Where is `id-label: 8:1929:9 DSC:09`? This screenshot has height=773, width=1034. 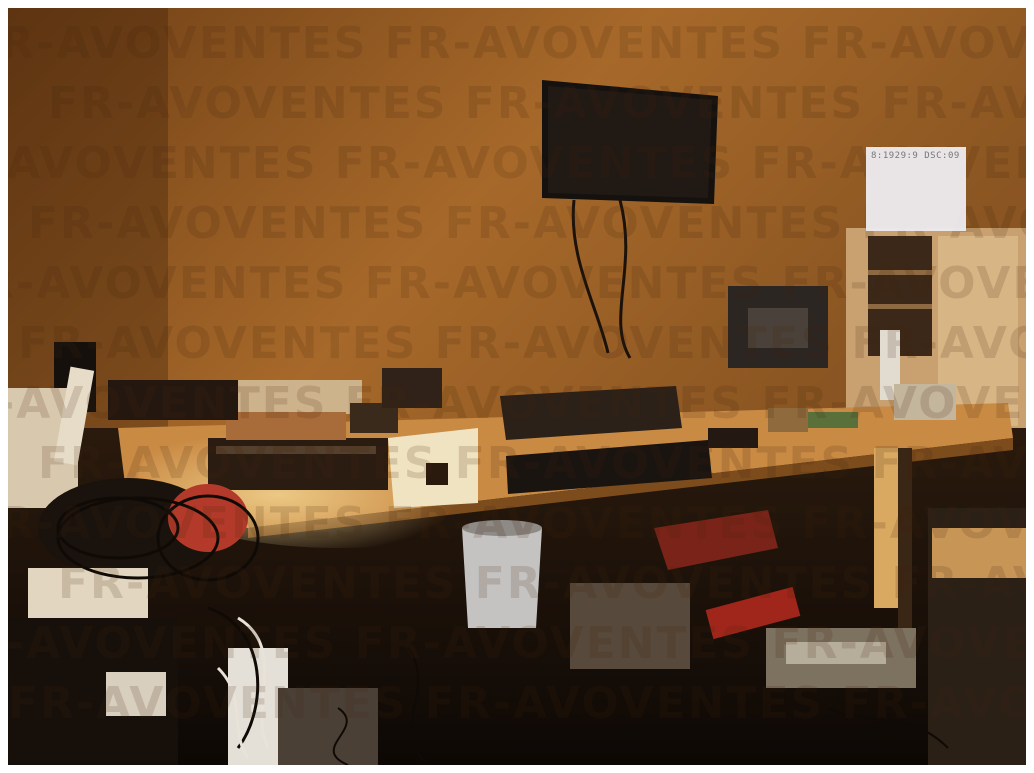 id-label: 8:1929:9 DSC:09 is located at coordinates (916, 189).